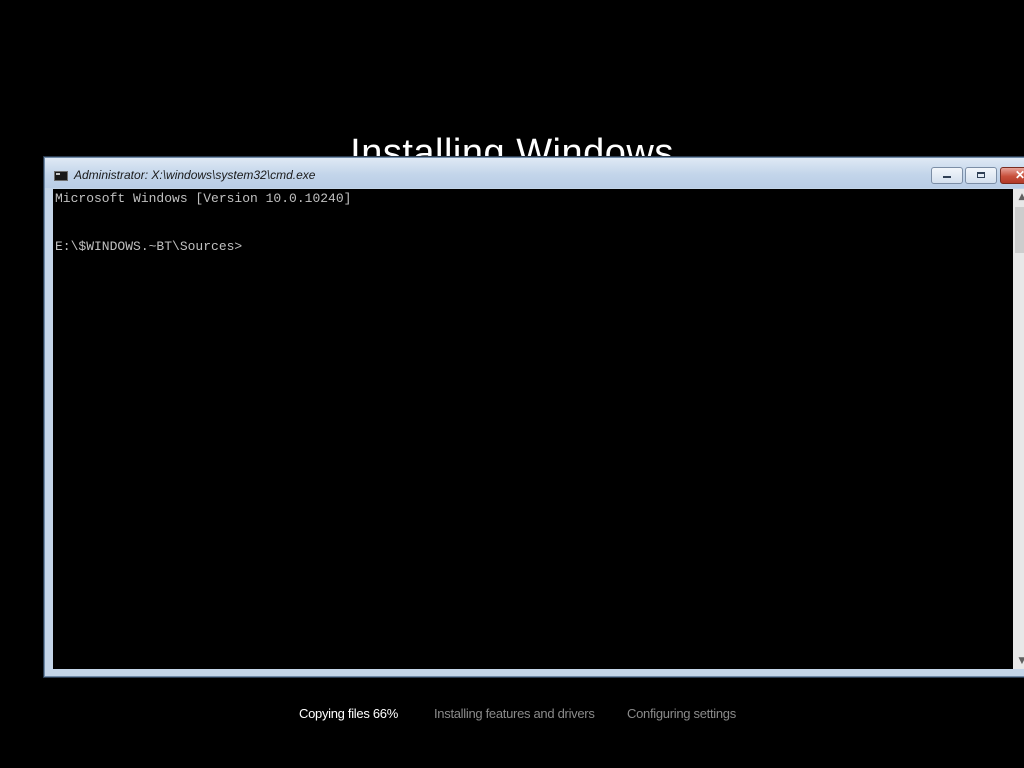  I want to click on scroll-up-arrow-icon: ▲, so click(1018, 197).